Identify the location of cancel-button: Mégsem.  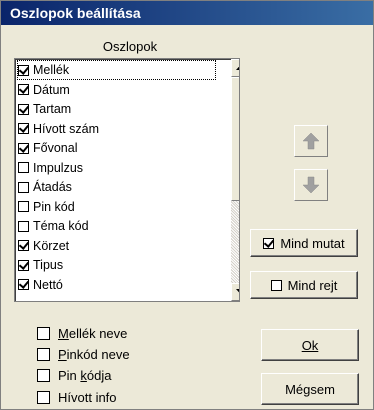
(310, 389).